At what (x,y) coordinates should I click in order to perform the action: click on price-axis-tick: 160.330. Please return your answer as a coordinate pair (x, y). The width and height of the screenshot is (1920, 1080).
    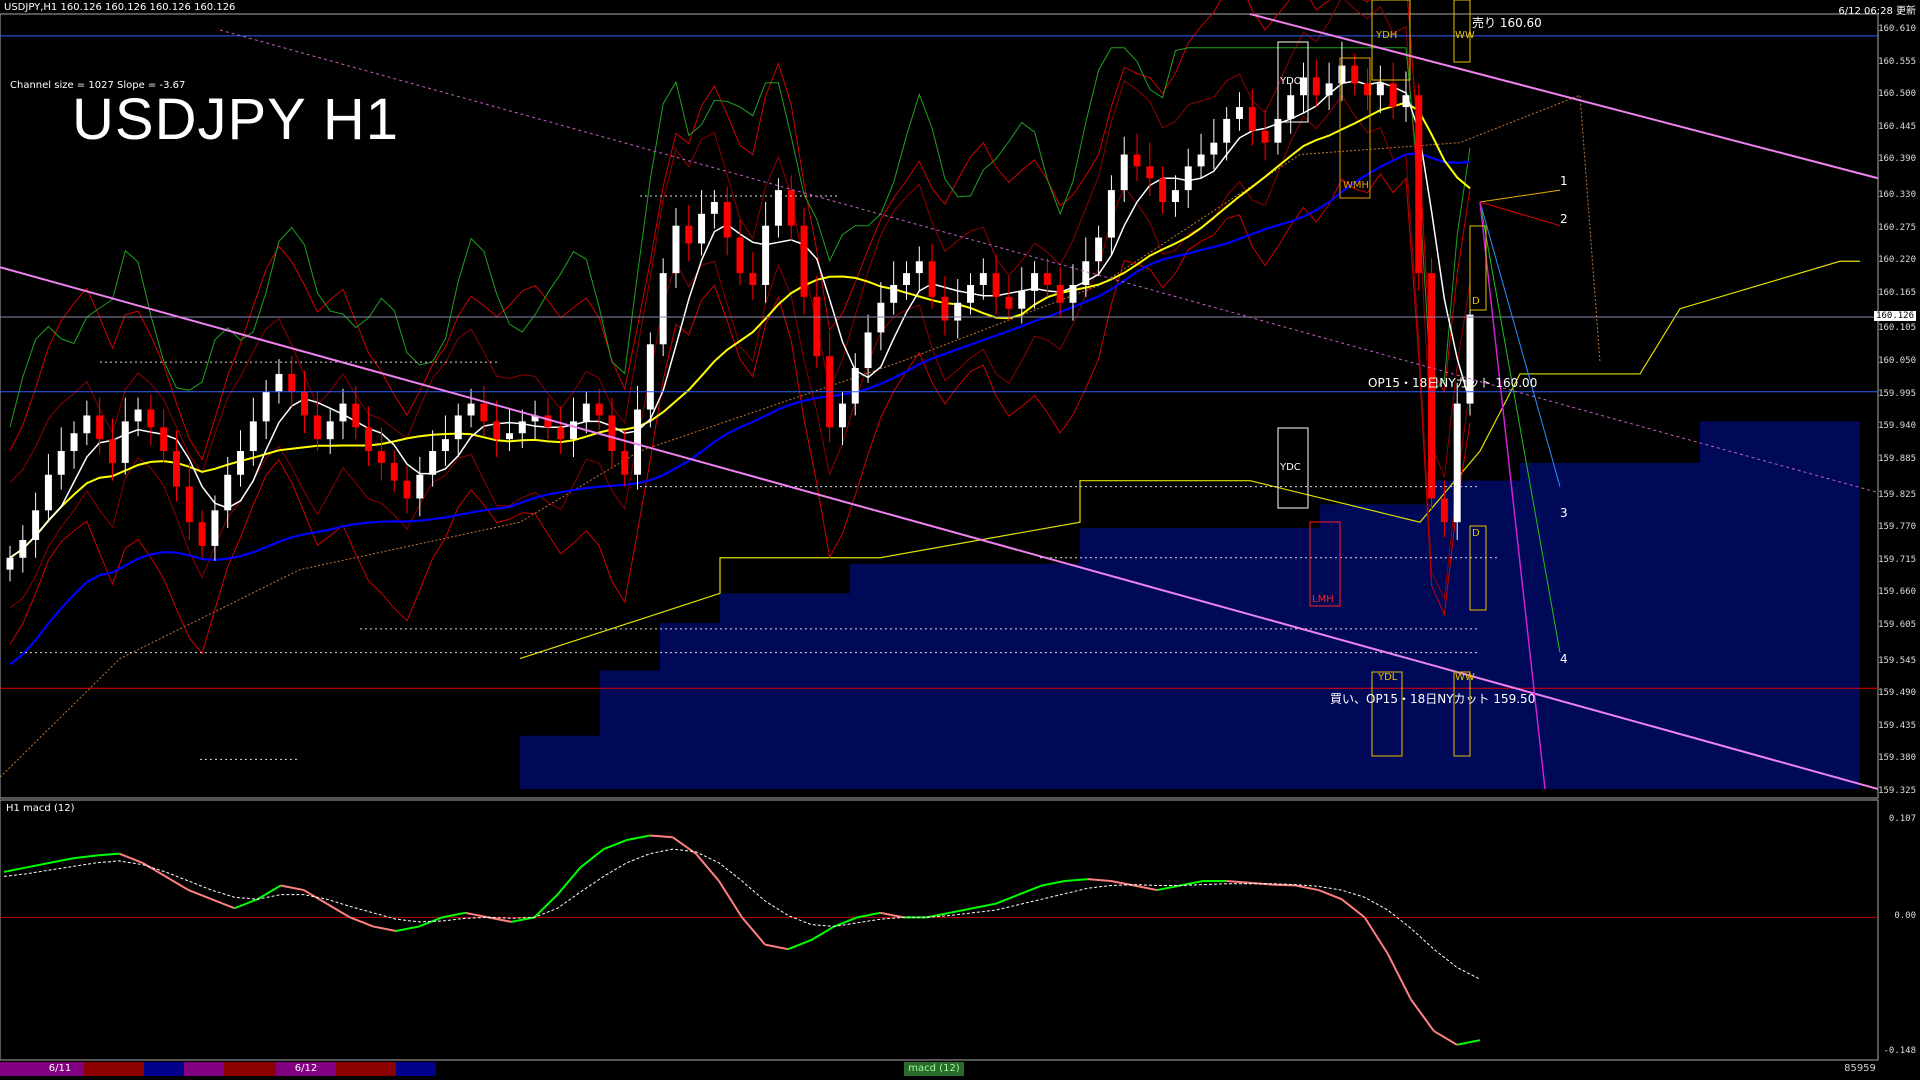
    Looking at the image, I should click on (1897, 195).